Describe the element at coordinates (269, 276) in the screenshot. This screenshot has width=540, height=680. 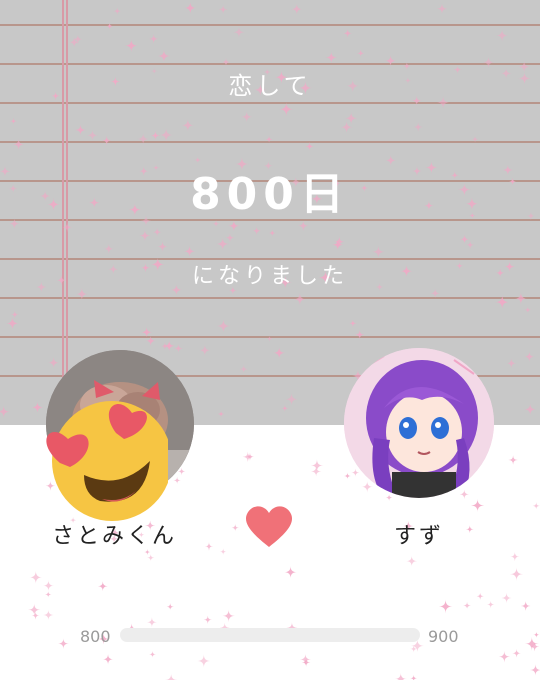
I see `headline-line3: になりました` at that location.